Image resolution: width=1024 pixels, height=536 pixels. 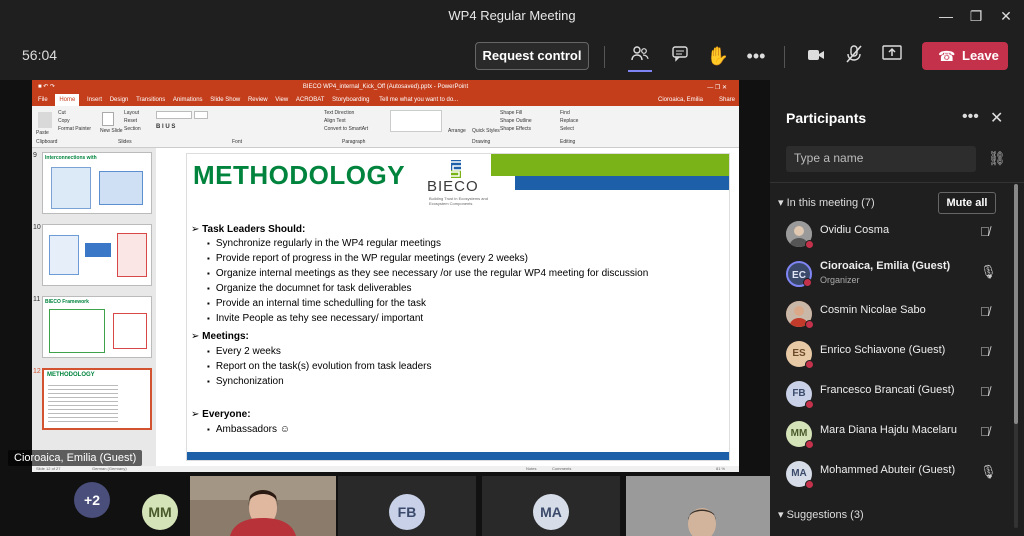 What do you see at coordinates (174, 115) in the screenshot?
I see `font-name-box` at bounding box center [174, 115].